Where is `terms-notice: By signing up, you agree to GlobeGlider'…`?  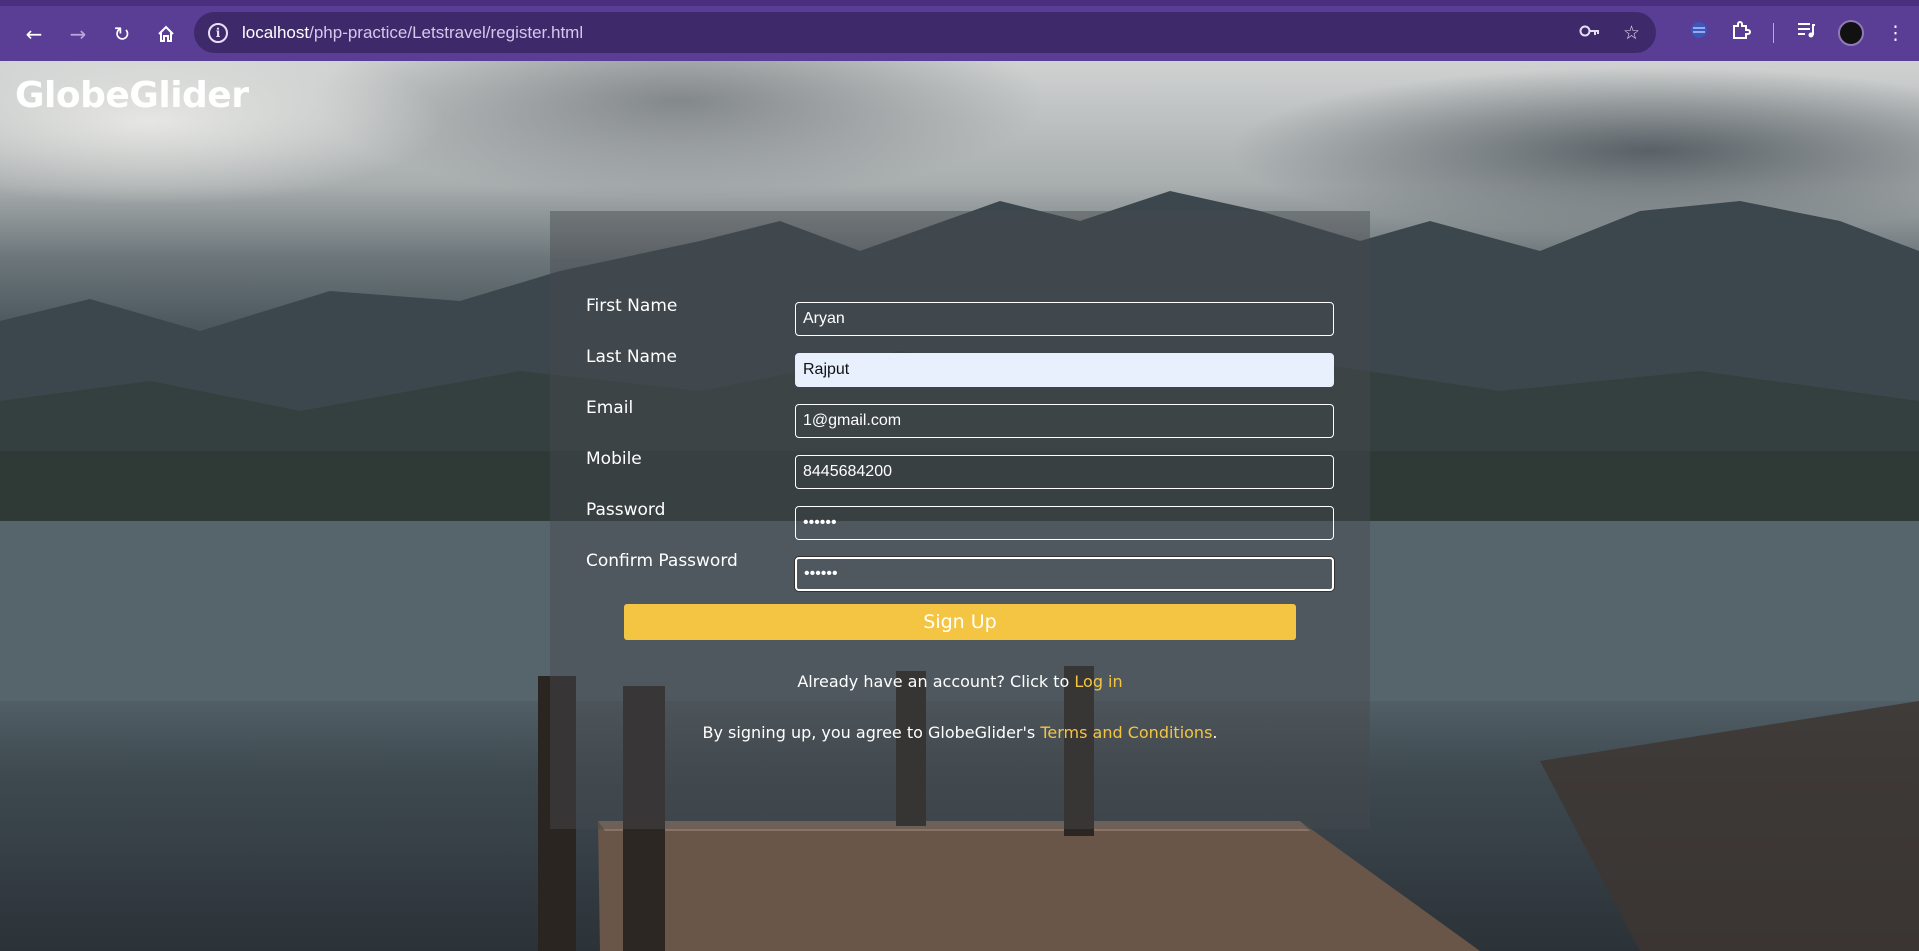 terms-notice: By signing up, you agree to GlobeGlider'… is located at coordinates (960, 732).